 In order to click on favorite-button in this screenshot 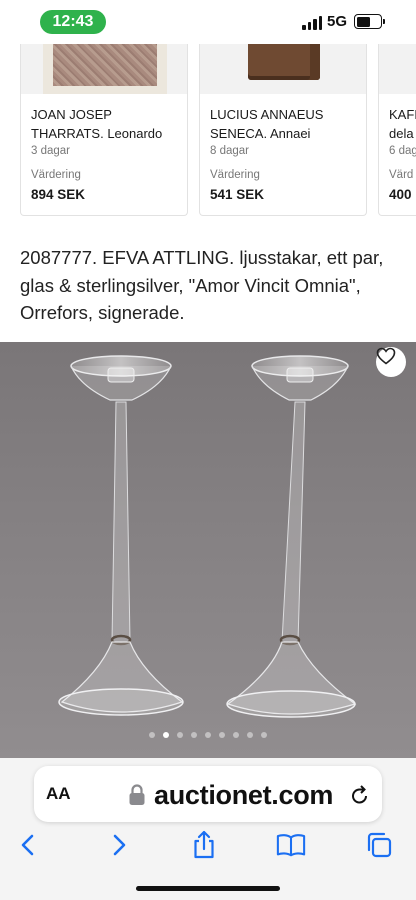, I will do `click(391, 362)`.